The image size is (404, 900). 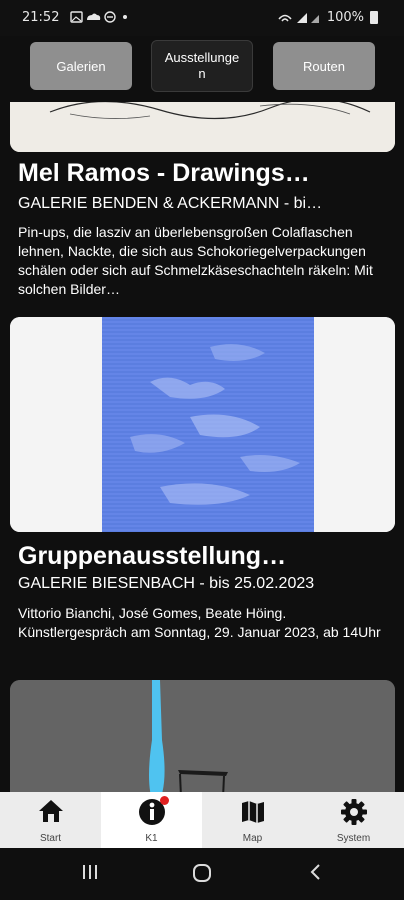 I want to click on nav-label: K1, so click(x=151, y=838).